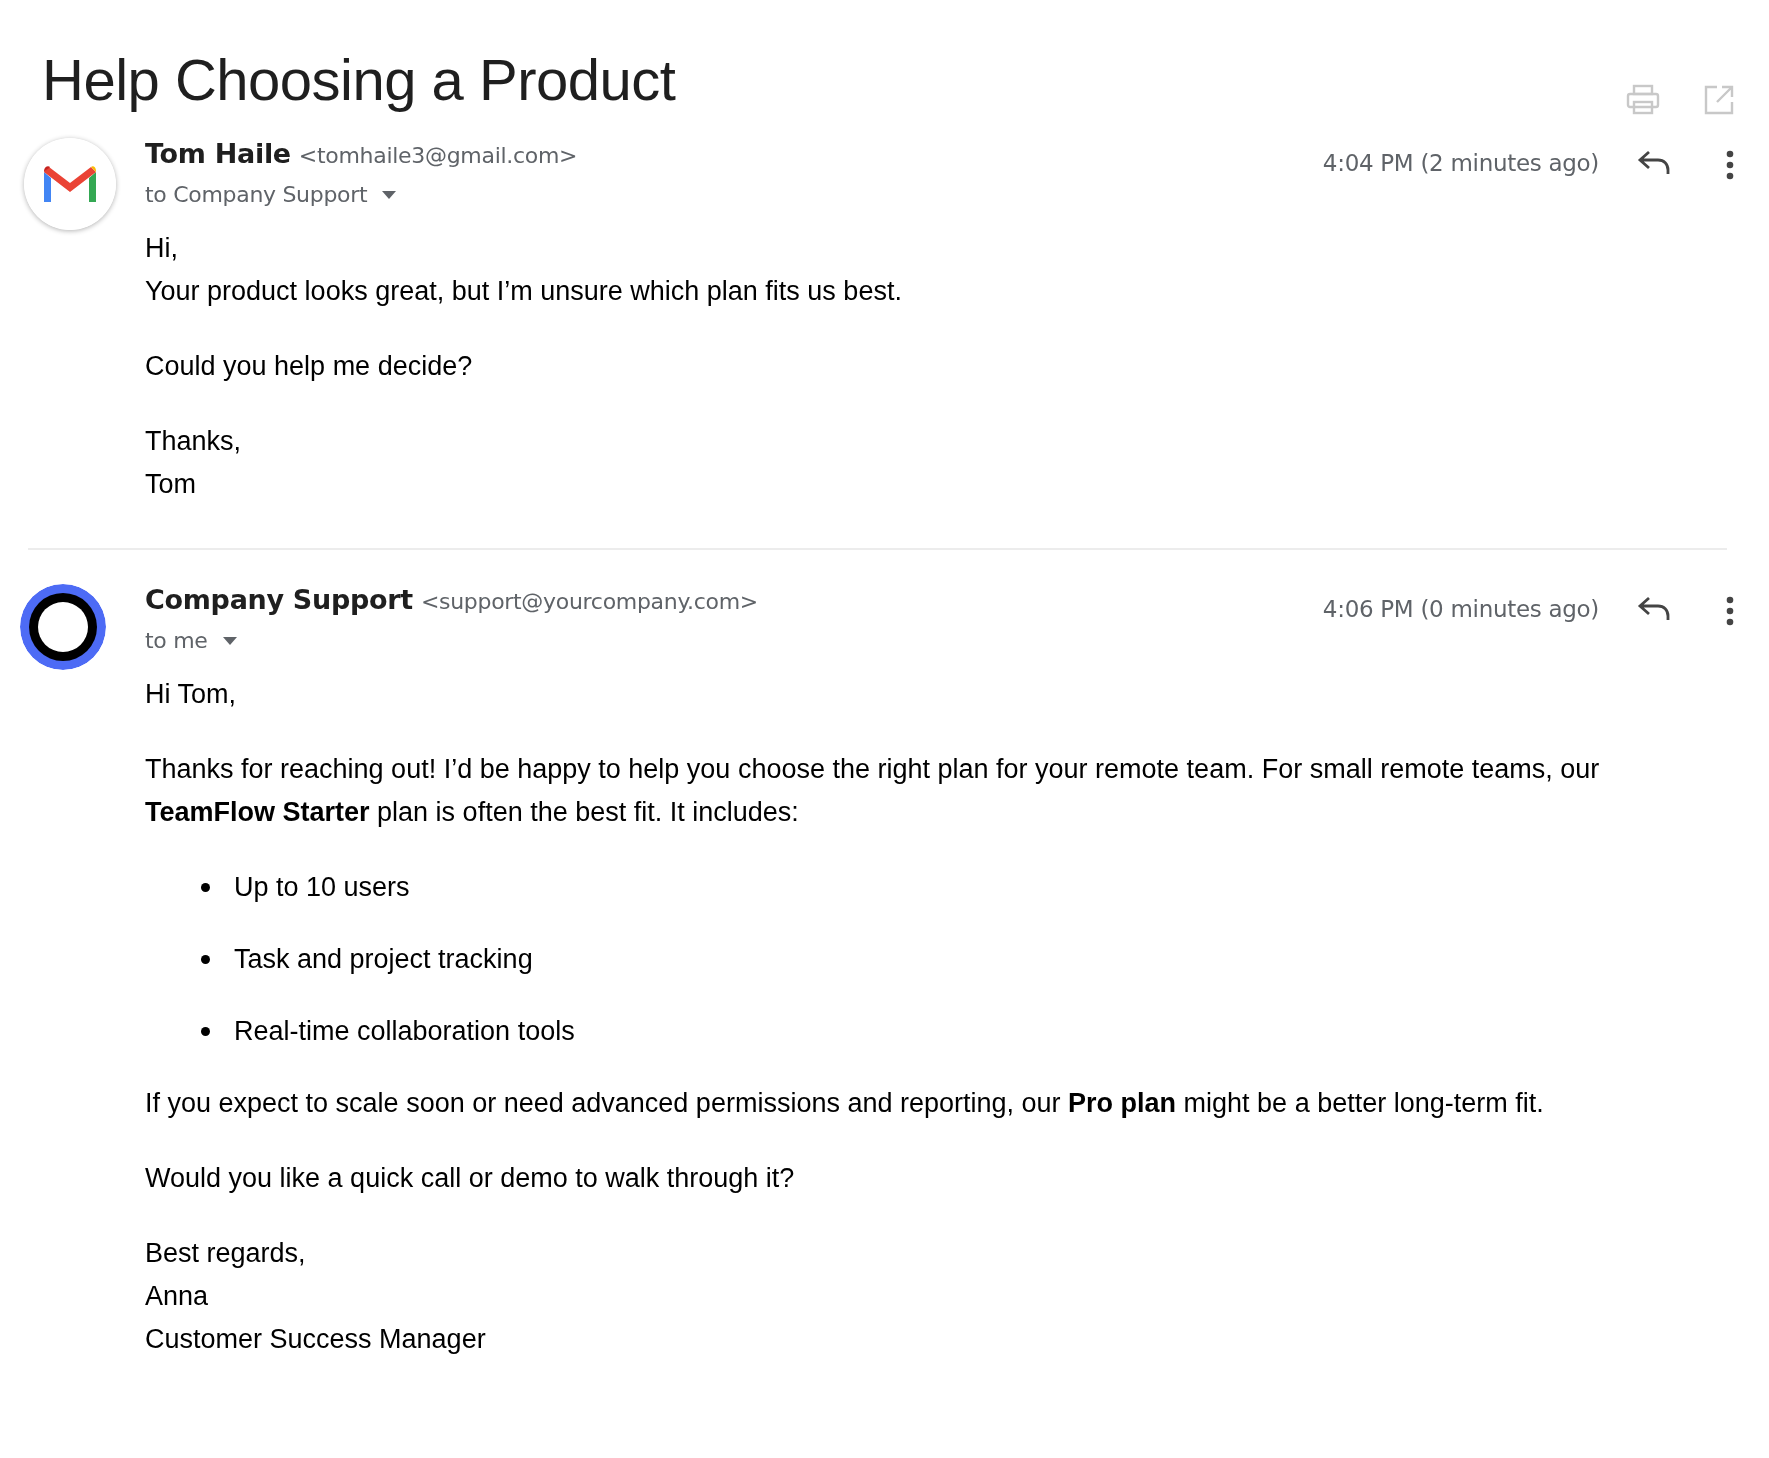 The height and width of the screenshot is (1458, 1769). What do you see at coordinates (309, 366) in the screenshot?
I see `body-text: Could you help me decide?` at bounding box center [309, 366].